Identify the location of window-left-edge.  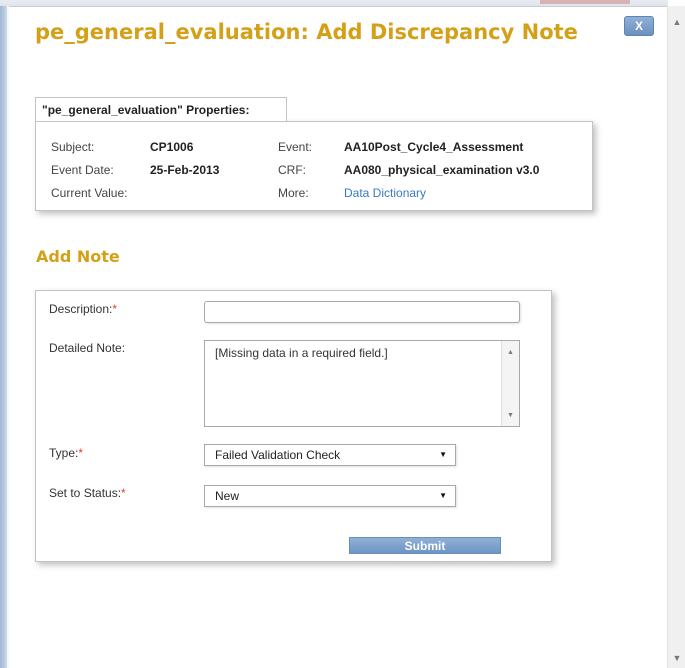
(4, 337).